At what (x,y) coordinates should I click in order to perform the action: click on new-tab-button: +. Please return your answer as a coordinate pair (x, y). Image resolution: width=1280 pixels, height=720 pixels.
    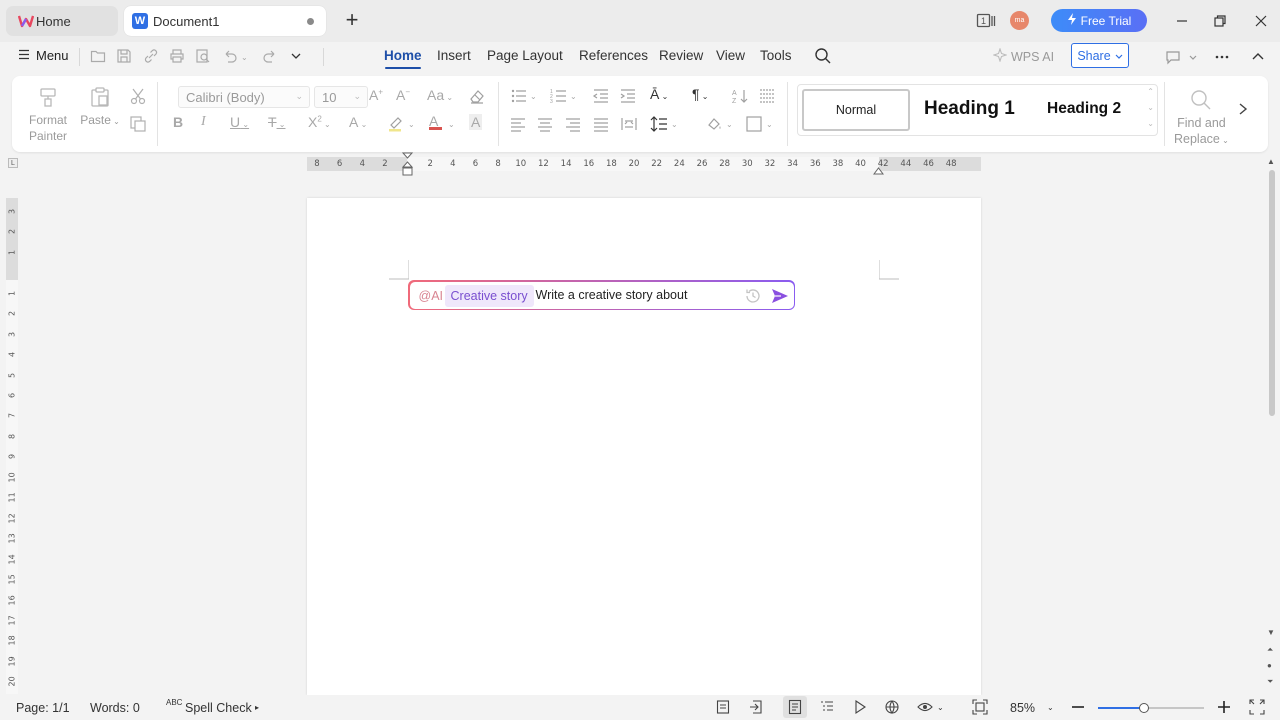
    Looking at the image, I should click on (352, 21).